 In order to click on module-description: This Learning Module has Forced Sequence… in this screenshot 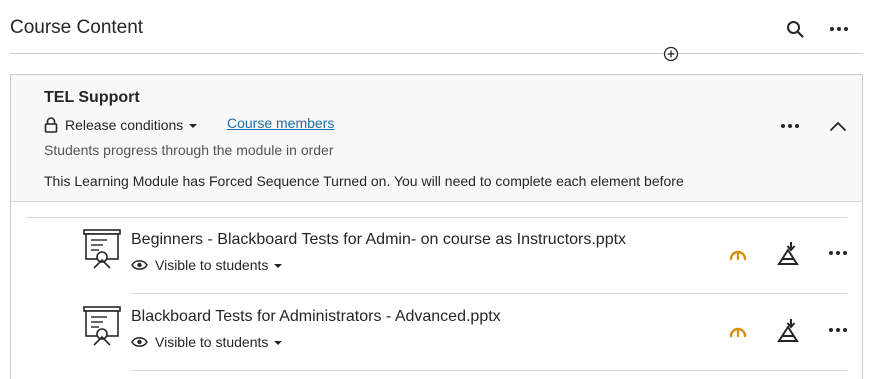, I will do `click(364, 181)`.